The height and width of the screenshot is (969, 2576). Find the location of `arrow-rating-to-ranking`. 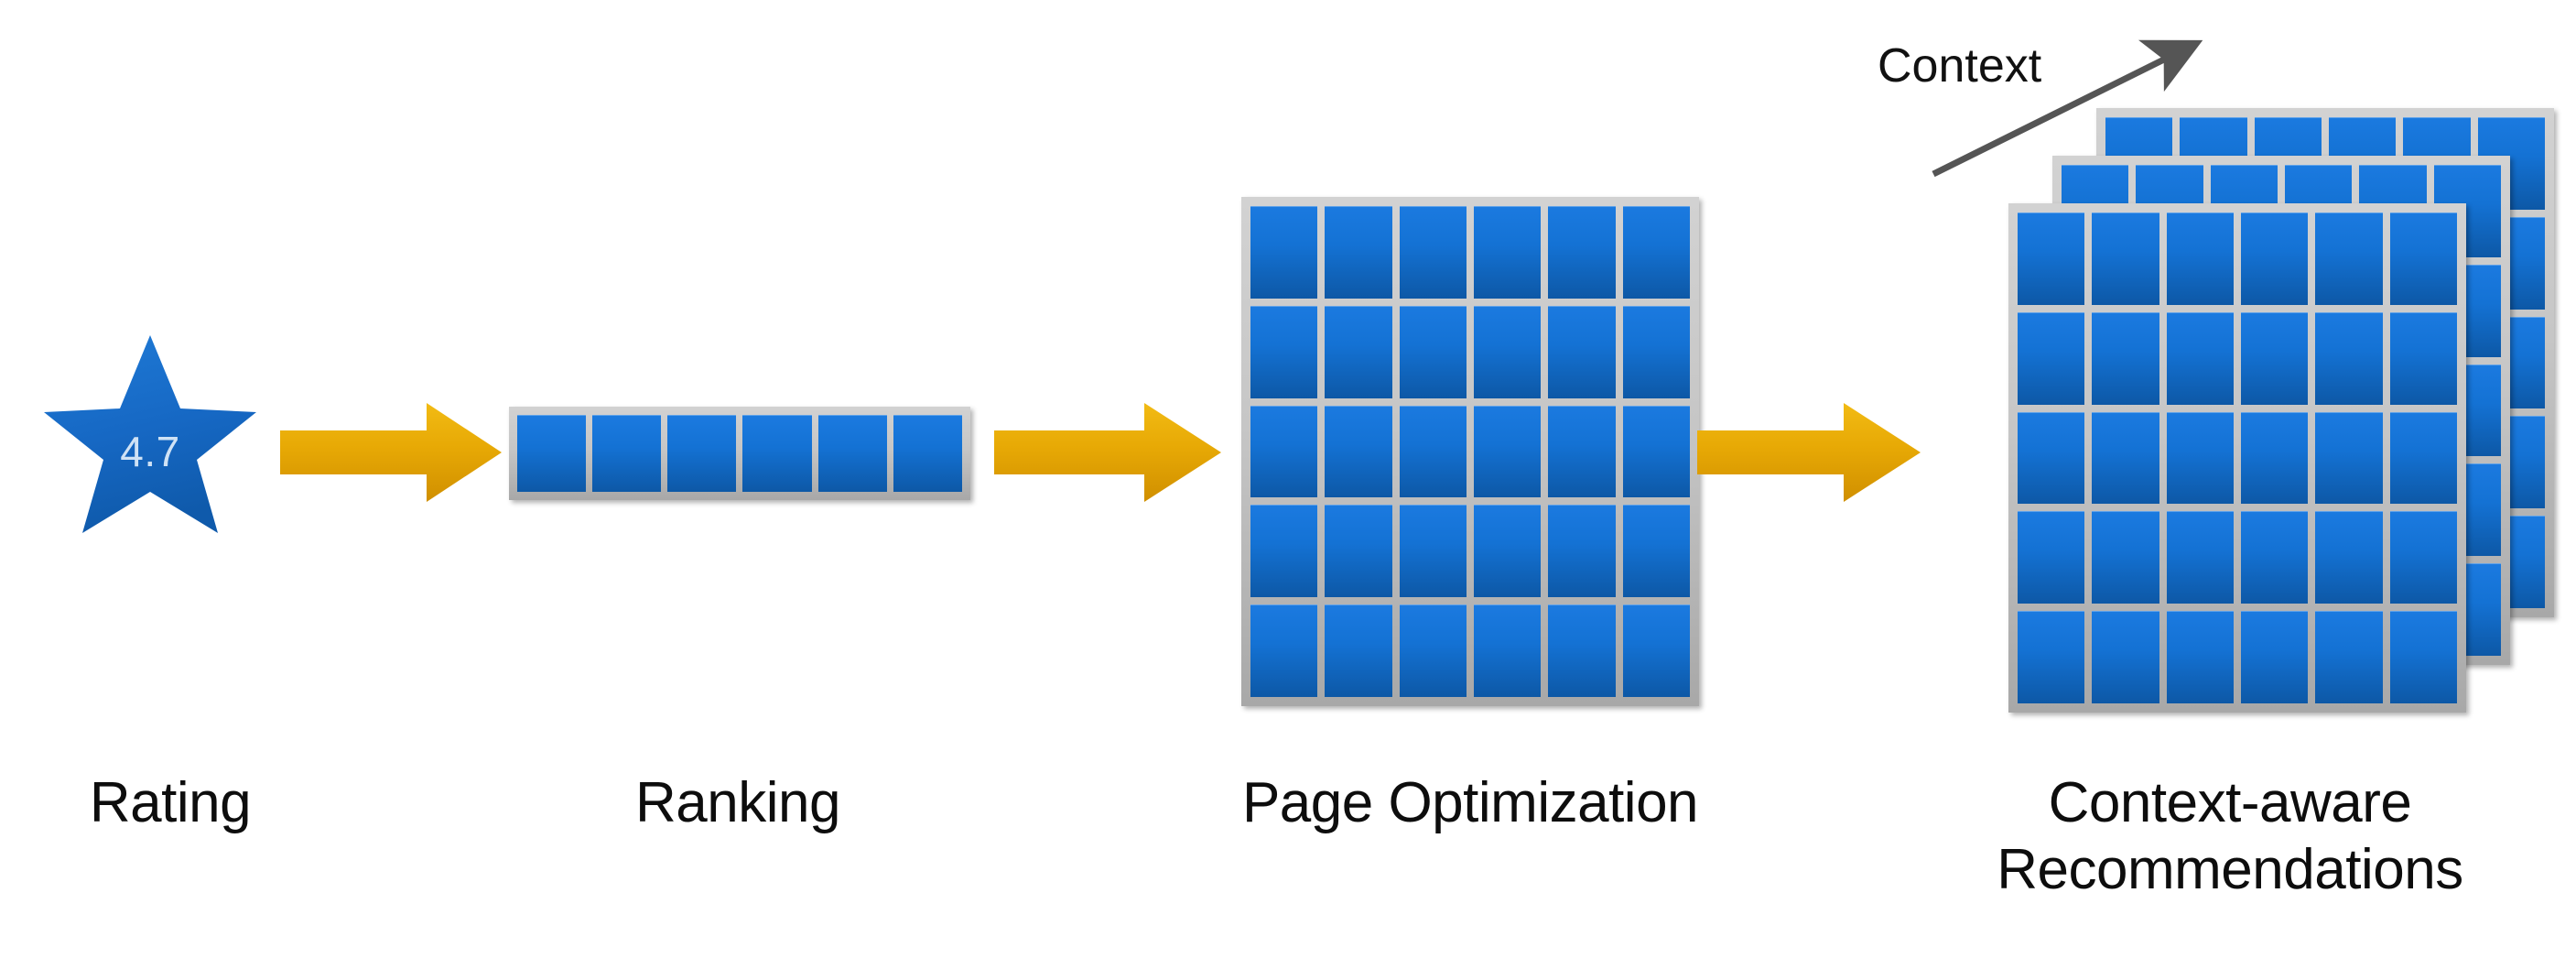

arrow-rating-to-ranking is located at coordinates (391, 452).